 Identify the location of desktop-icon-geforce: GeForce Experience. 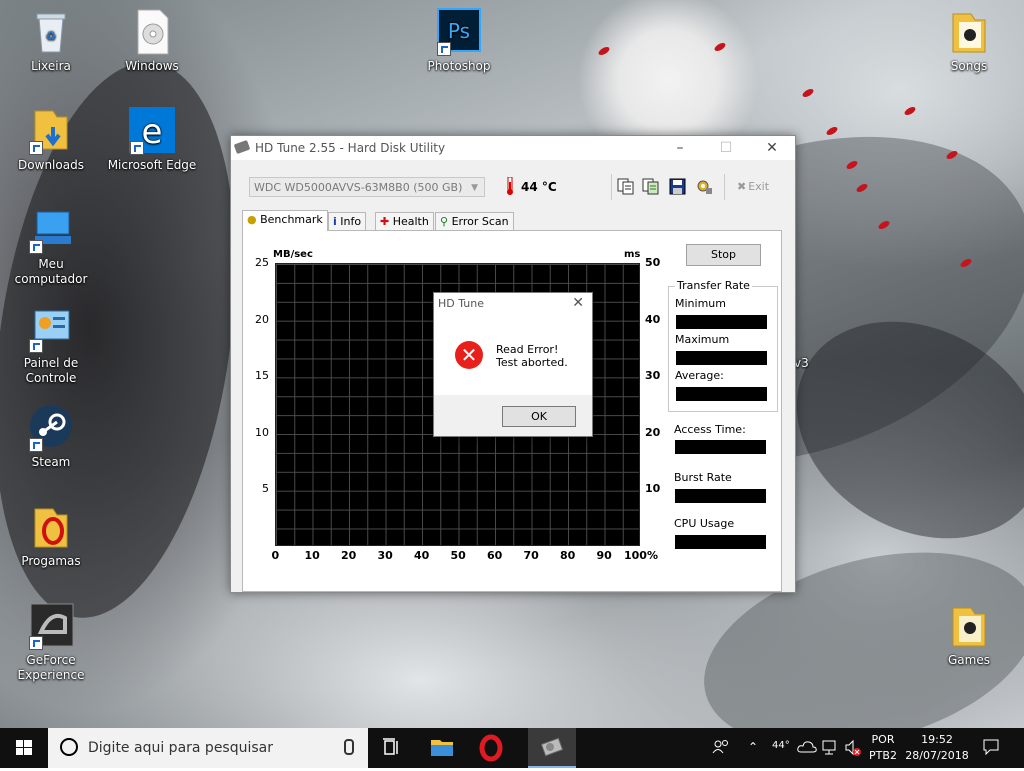
(51, 642).